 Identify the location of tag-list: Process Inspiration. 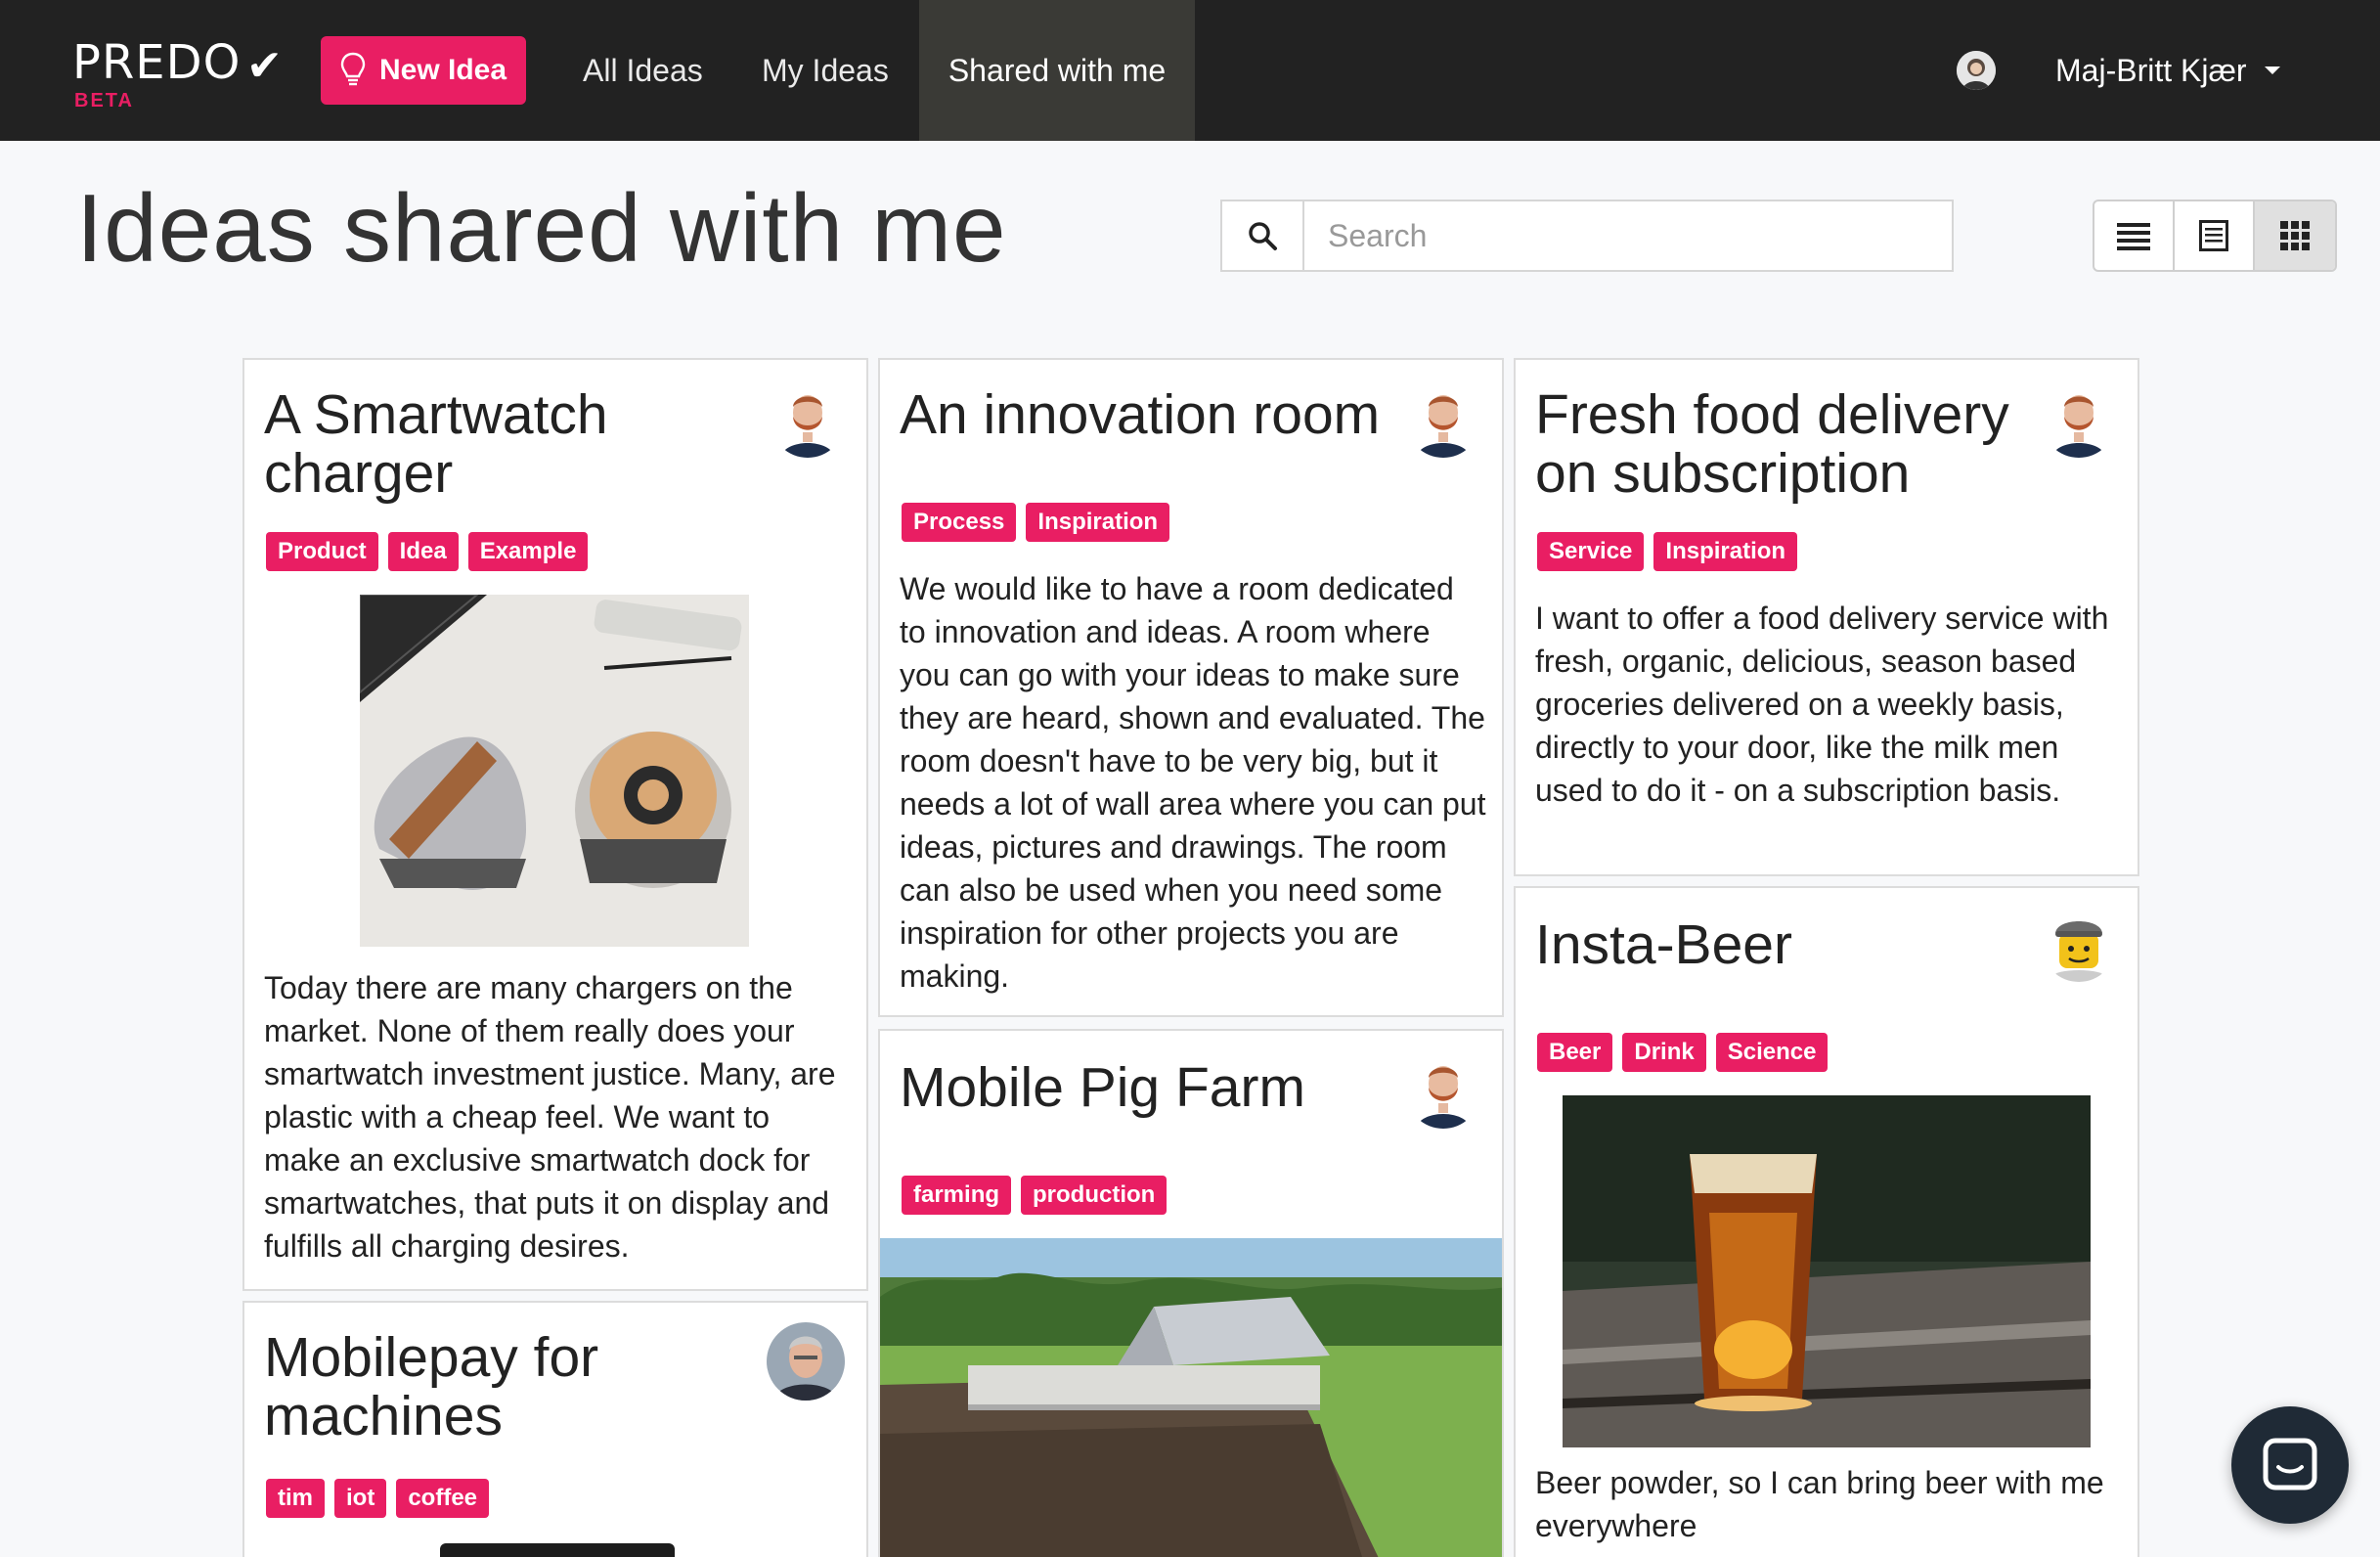
(1036, 523).